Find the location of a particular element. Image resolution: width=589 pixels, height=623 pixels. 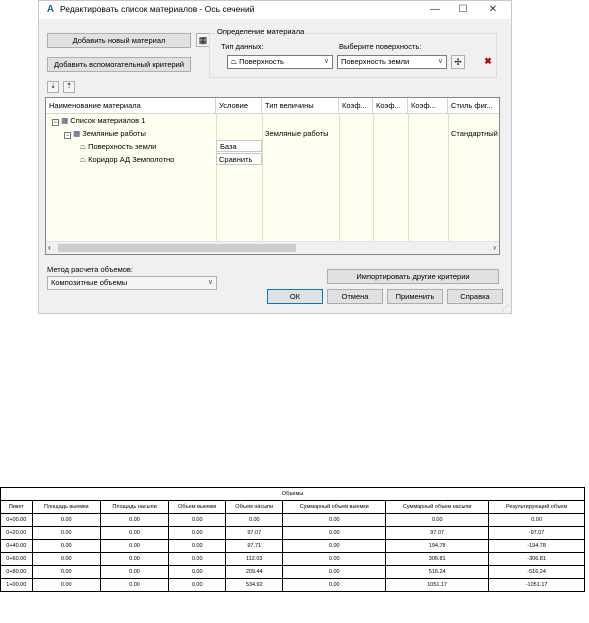

col-header: Суммарный объем выемки is located at coordinates (334, 507).